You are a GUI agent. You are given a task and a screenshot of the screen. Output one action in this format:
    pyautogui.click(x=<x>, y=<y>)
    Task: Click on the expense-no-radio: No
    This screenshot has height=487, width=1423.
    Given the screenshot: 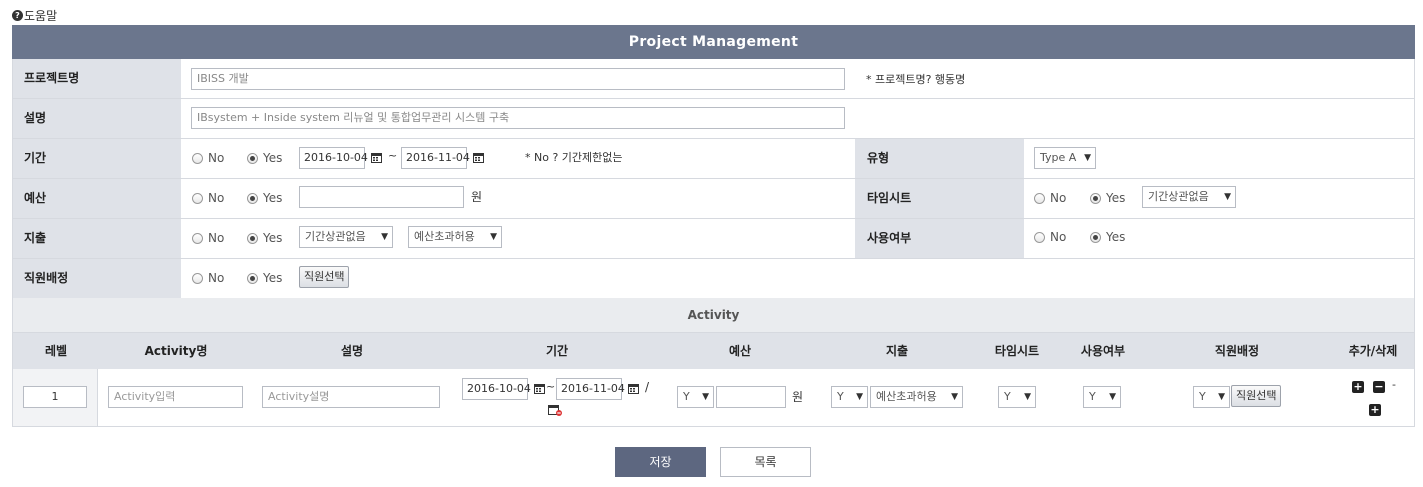 What is the action you would take?
    pyautogui.click(x=208, y=238)
    